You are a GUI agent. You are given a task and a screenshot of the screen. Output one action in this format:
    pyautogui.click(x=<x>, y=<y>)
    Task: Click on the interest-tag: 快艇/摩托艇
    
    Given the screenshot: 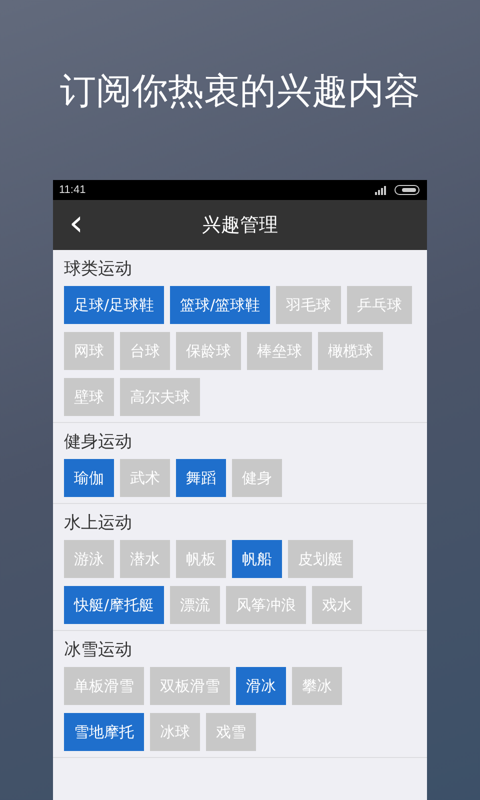 What is the action you would take?
    pyautogui.click(x=114, y=605)
    